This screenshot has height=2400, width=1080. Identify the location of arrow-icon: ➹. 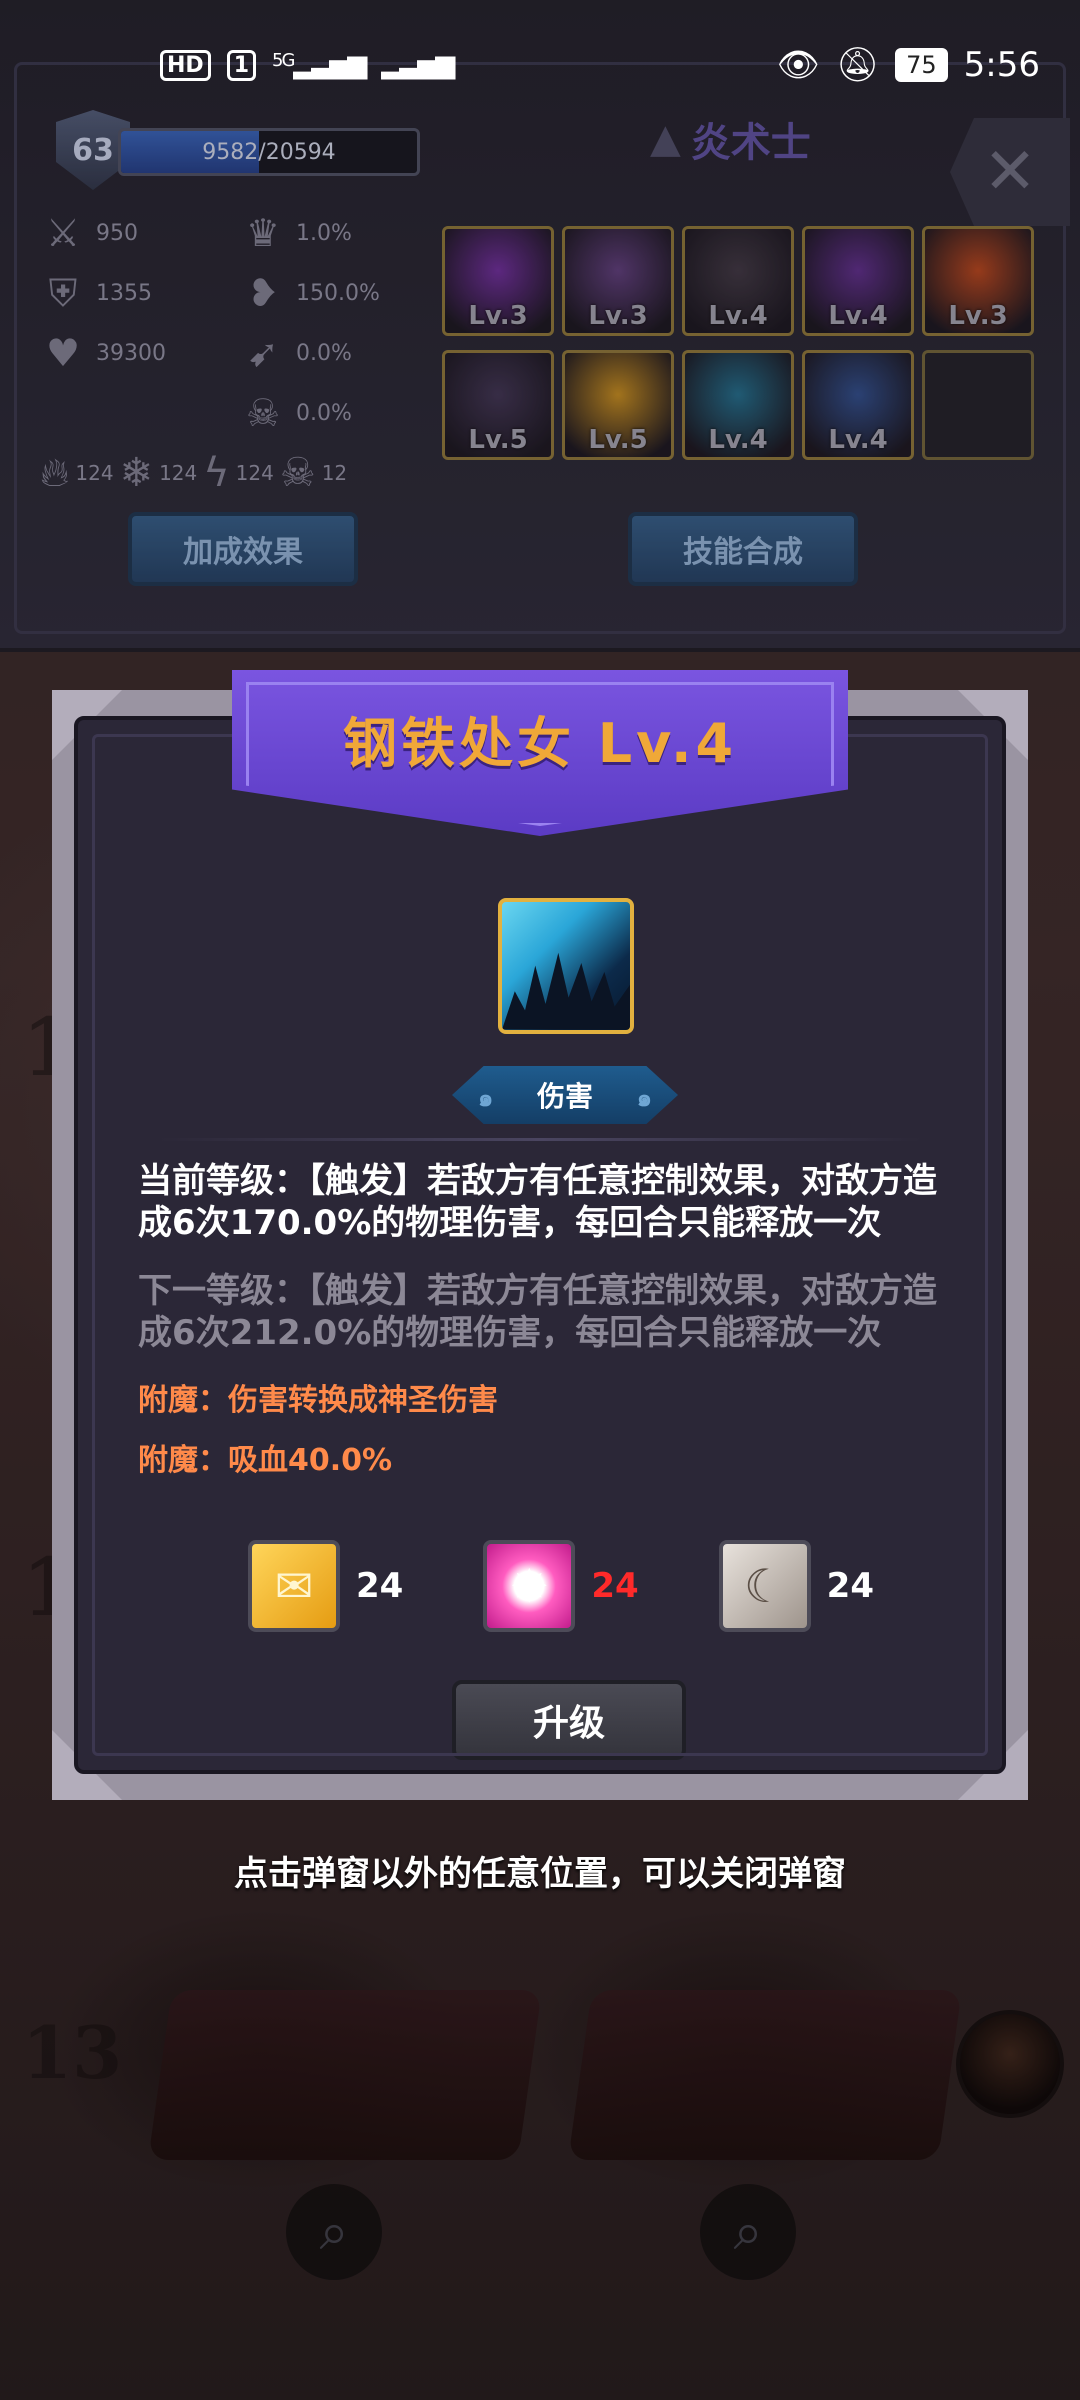
(263, 353).